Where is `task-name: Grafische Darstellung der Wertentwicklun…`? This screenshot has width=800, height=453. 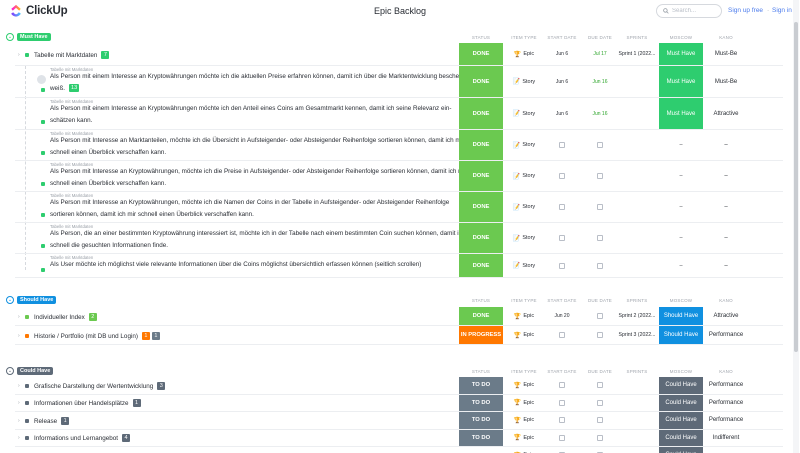
task-name: Grafische Darstellung der Wertentwicklun… is located at coordinates (100, 385).